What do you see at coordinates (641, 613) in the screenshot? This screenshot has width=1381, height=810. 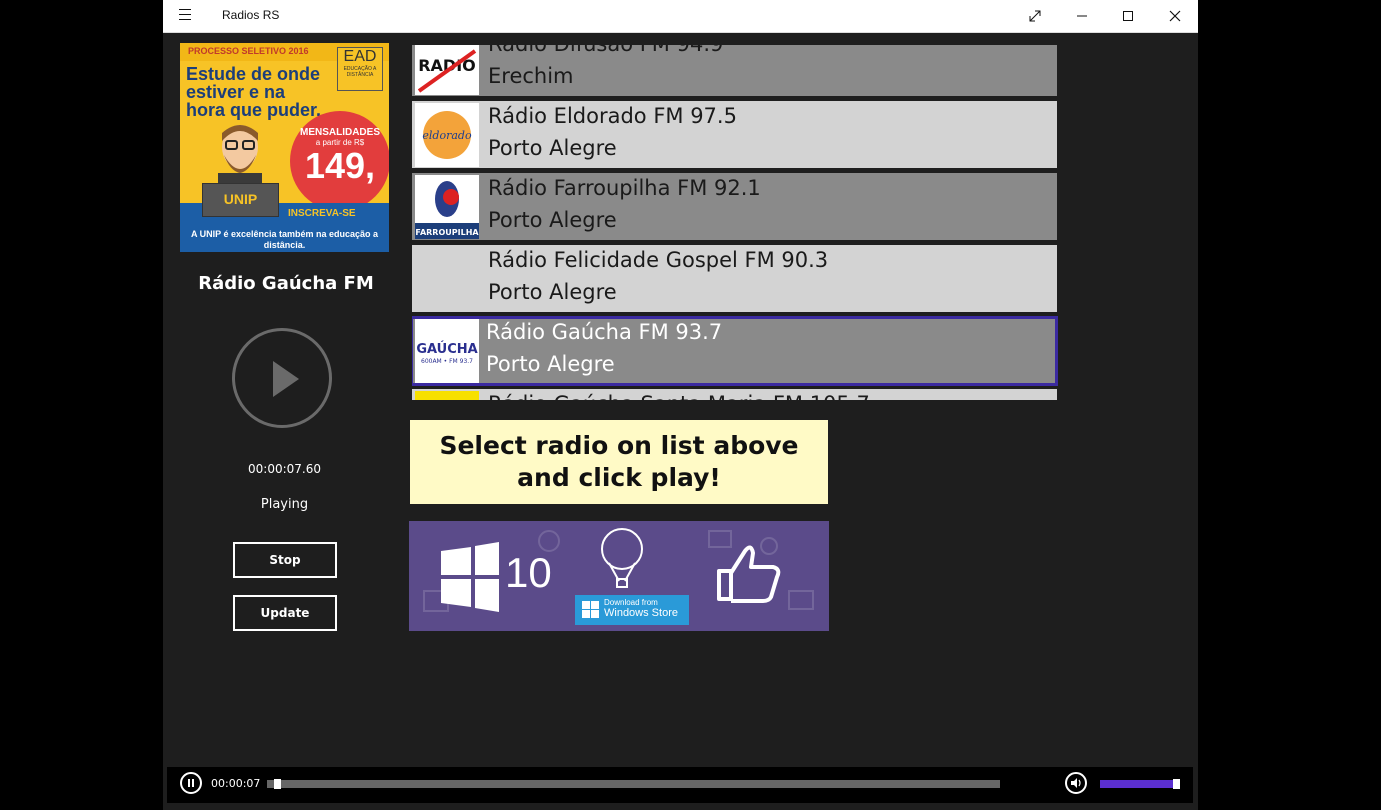 I see `windows-store-label: Windows Store` at bounding box center [641, 613].